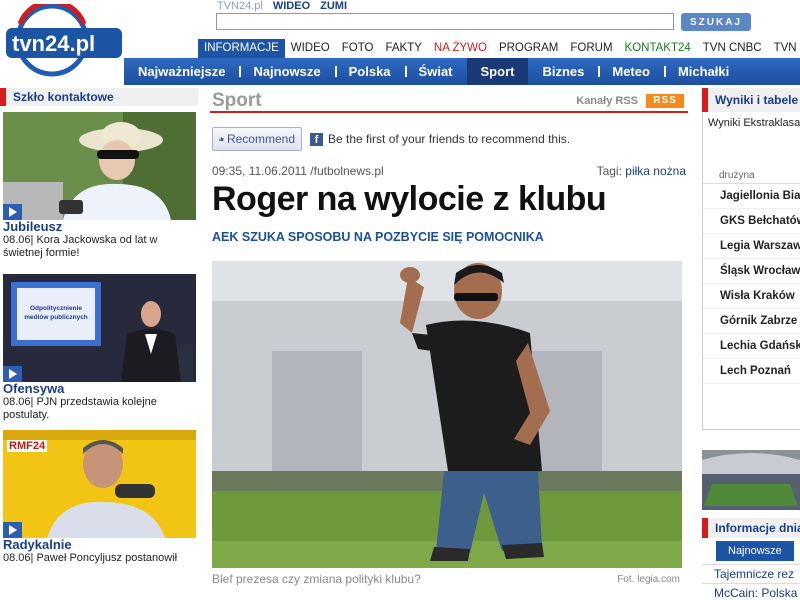 The image size is (800, 600). I want to click on article-meta: 09:35, 11.06.2011 /futbolnews.pl, so click(298, 171).